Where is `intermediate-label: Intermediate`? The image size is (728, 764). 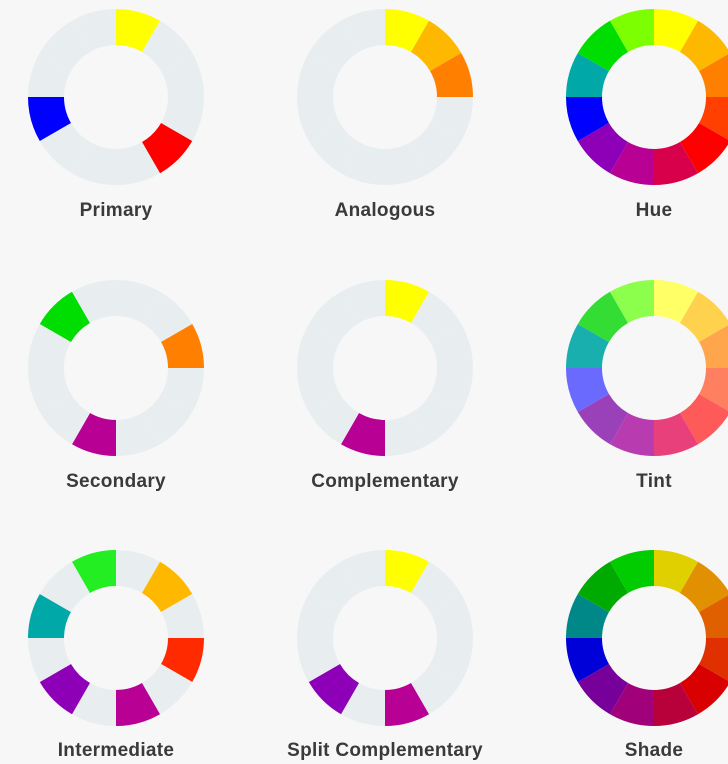
intermediate-label: Intermediate is located at coordinates (116, 750).